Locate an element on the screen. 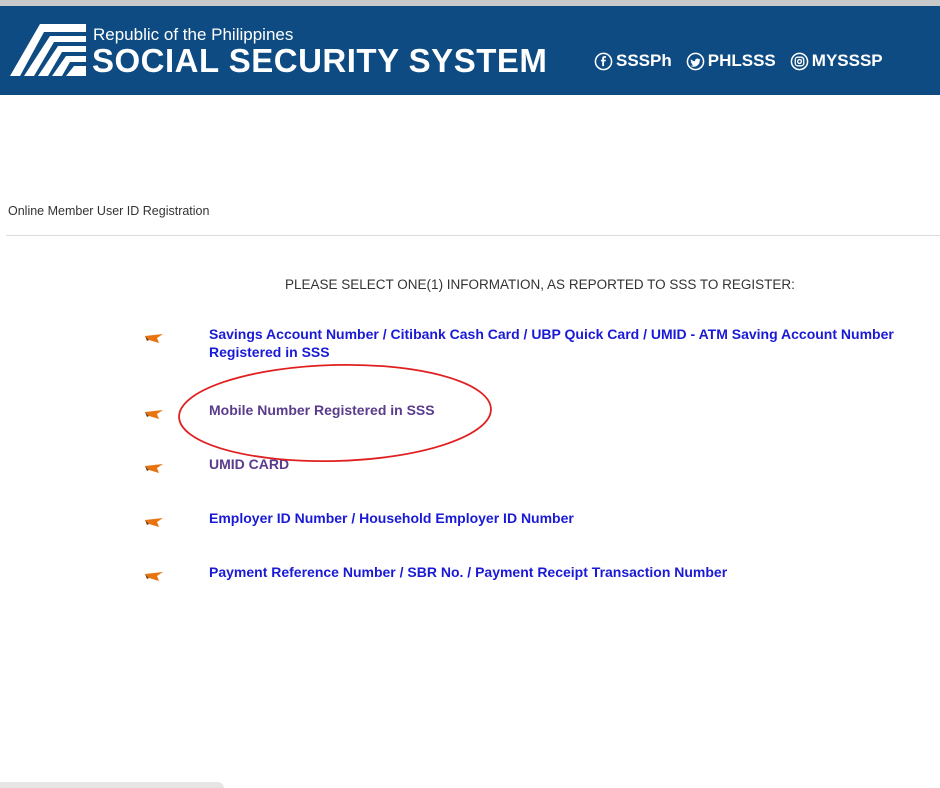 The height and width of the screenshot is (788, 940). social-label-facebook: SSSPh is located at coordinates (644, 60).